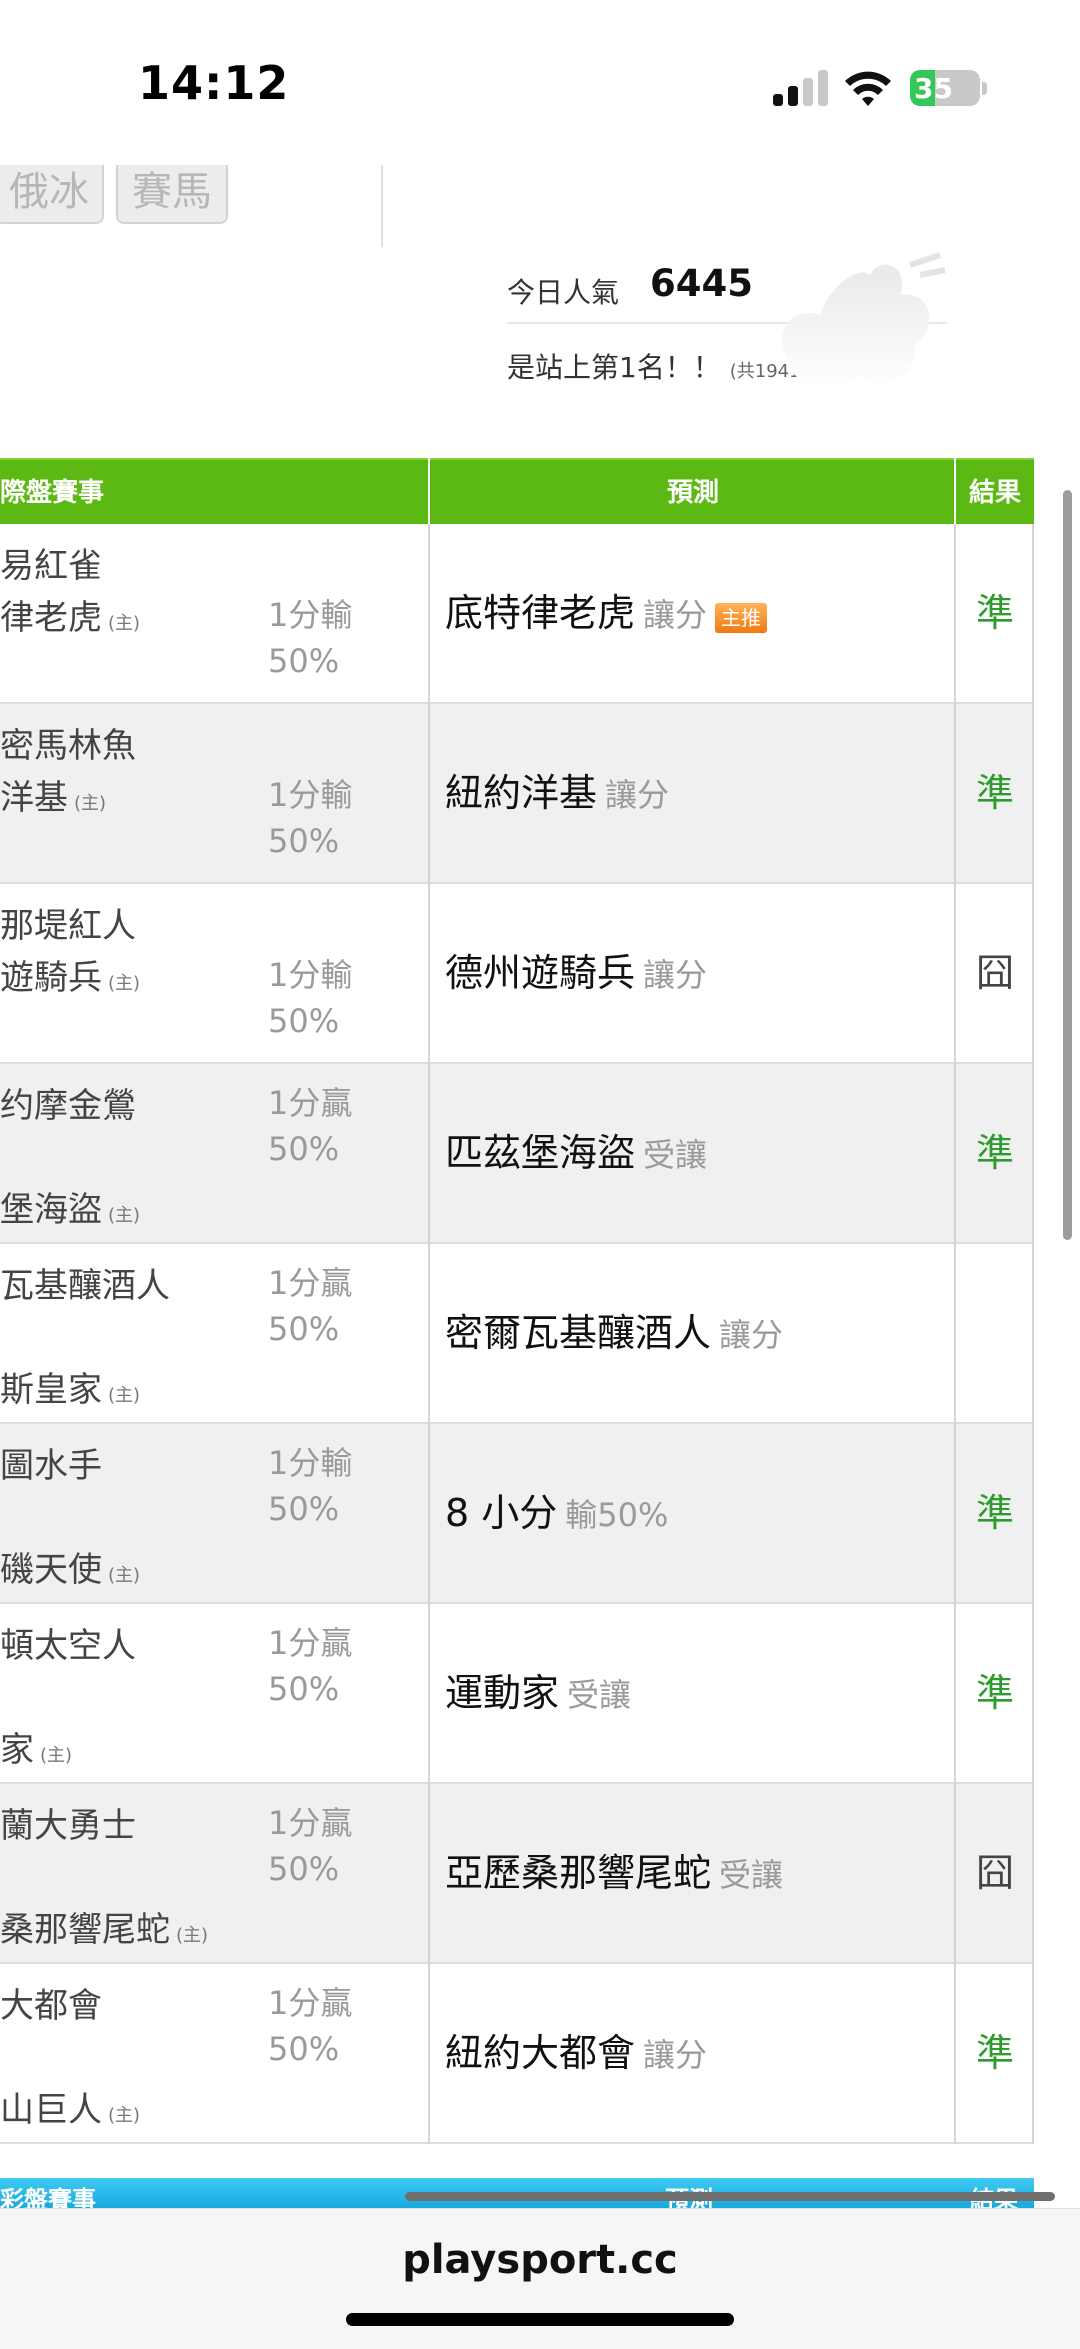 This screenshot has width=1080, height=2349. Describe the element at coordinates (68, 1106) in the screenshot. I see `away-team: 约摩金鶯` at that location.